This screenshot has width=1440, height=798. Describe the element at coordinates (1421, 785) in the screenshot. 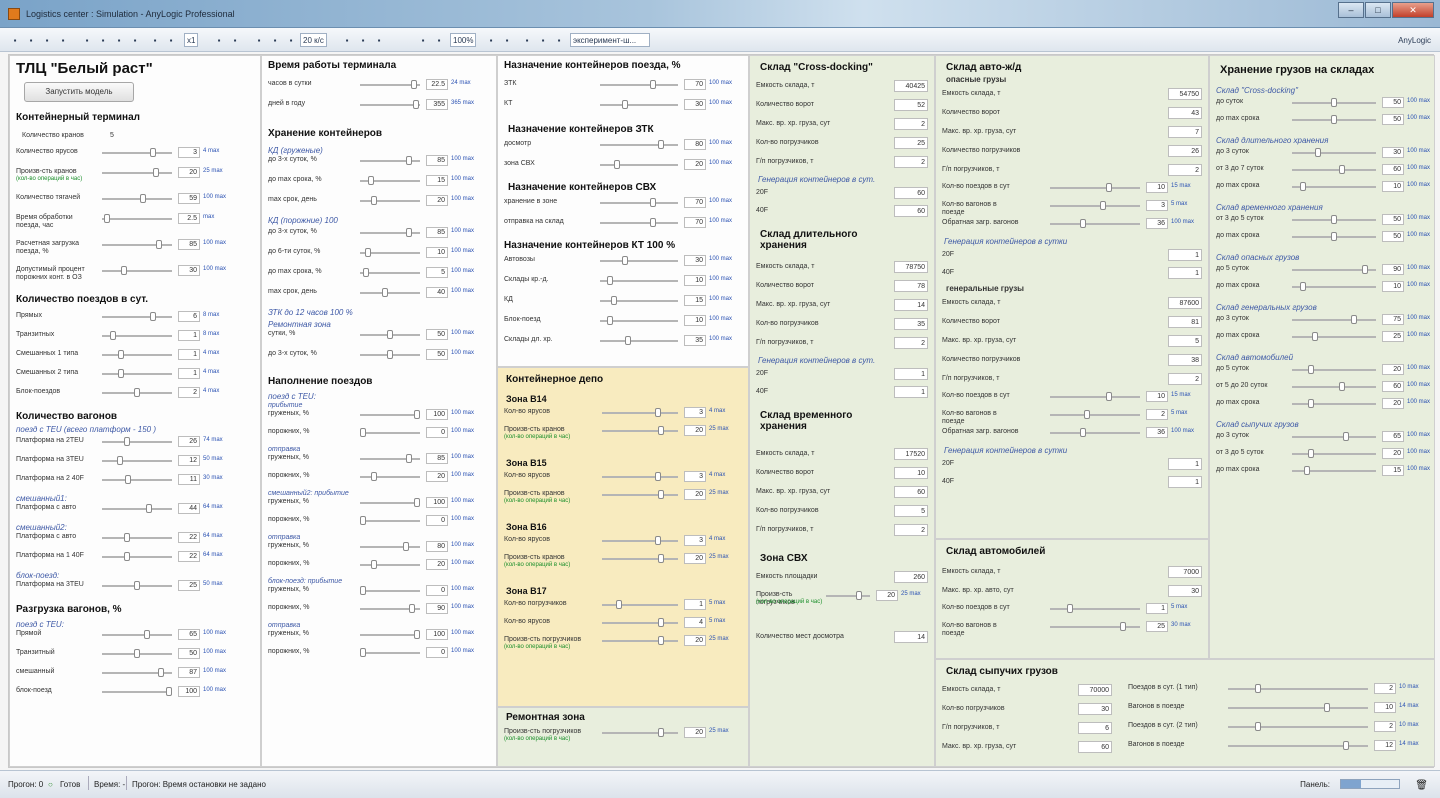

I see `trash-icon: 🗑` at that location.